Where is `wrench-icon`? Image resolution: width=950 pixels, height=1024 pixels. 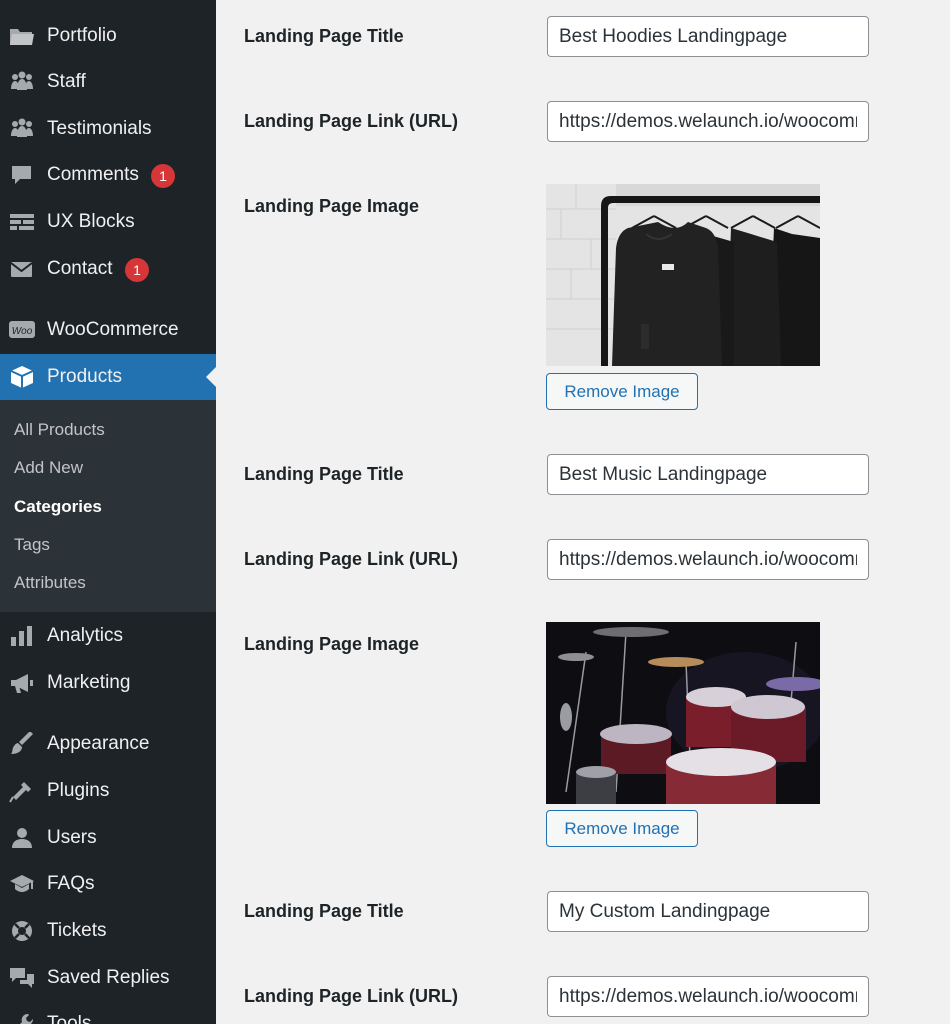 wrench-icon is located at coordinates (22, 1018).